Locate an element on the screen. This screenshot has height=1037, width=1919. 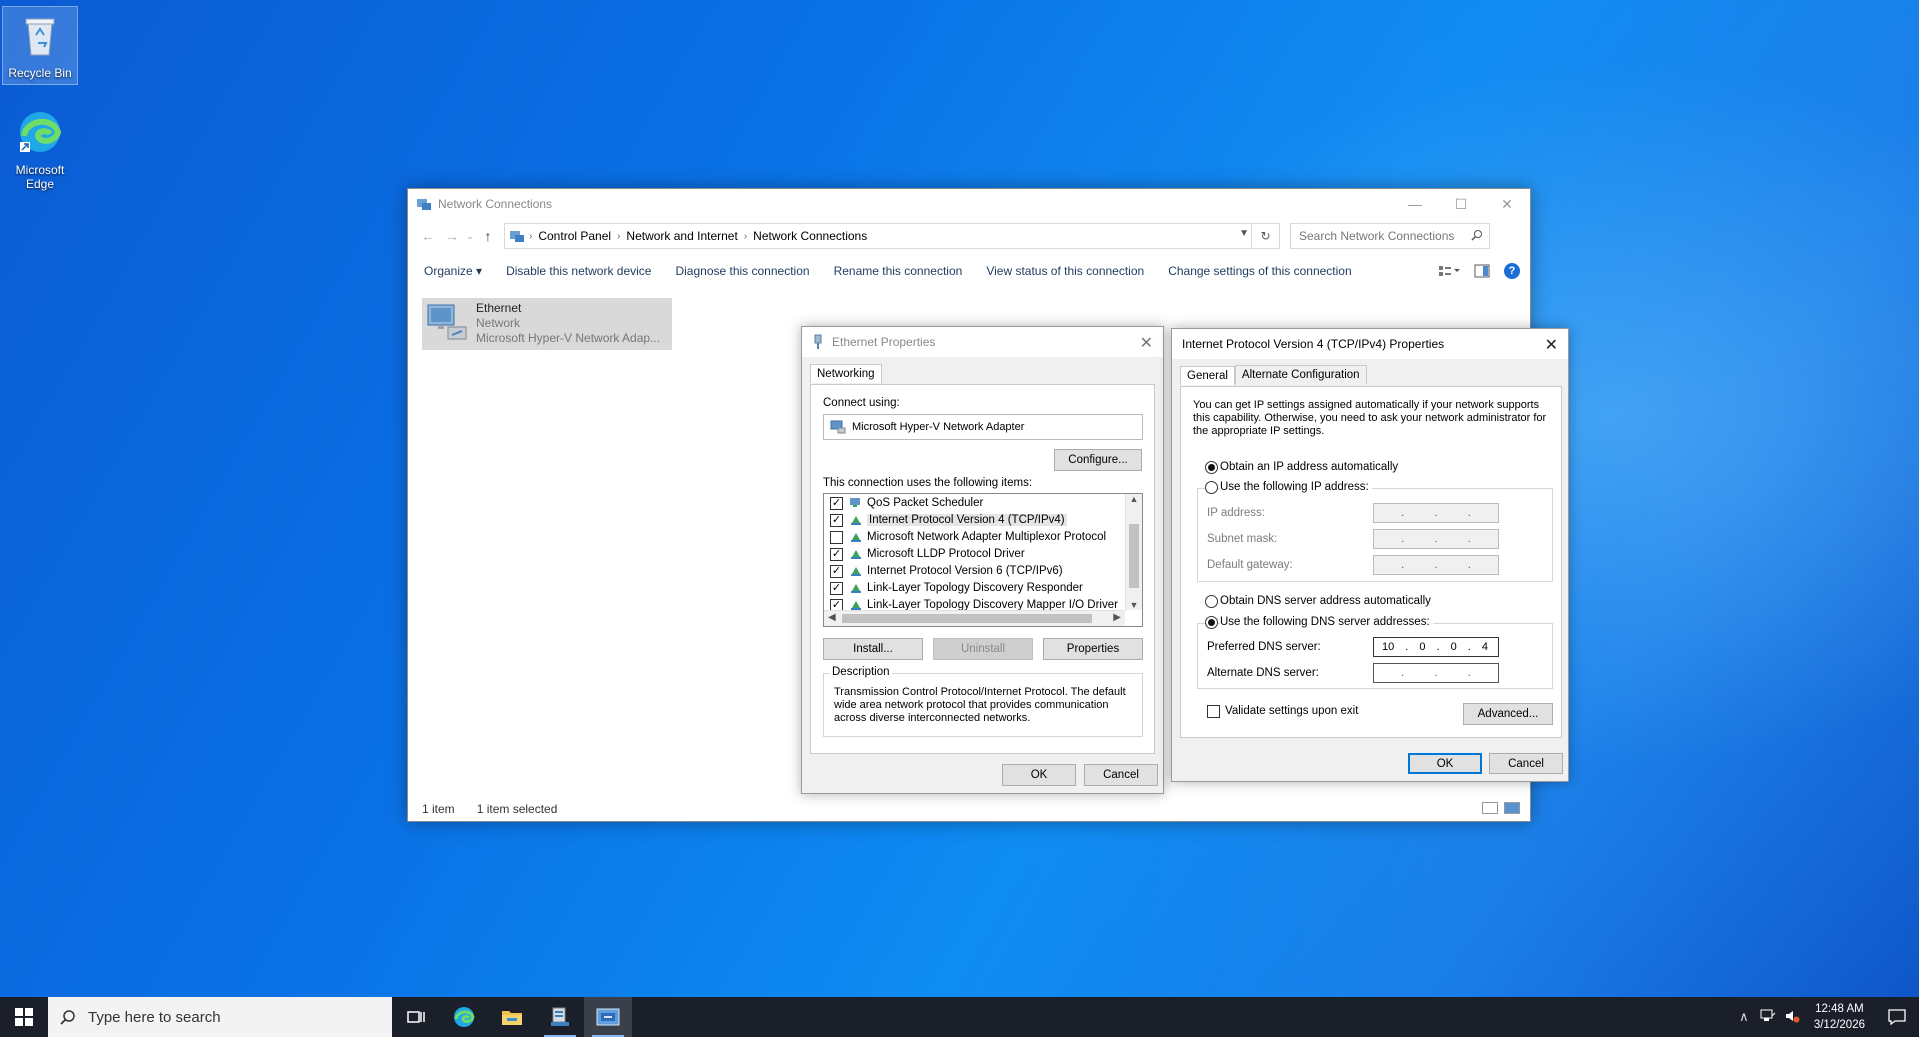
uninstall-button: Uninstall is located at coordinates (983, 649).